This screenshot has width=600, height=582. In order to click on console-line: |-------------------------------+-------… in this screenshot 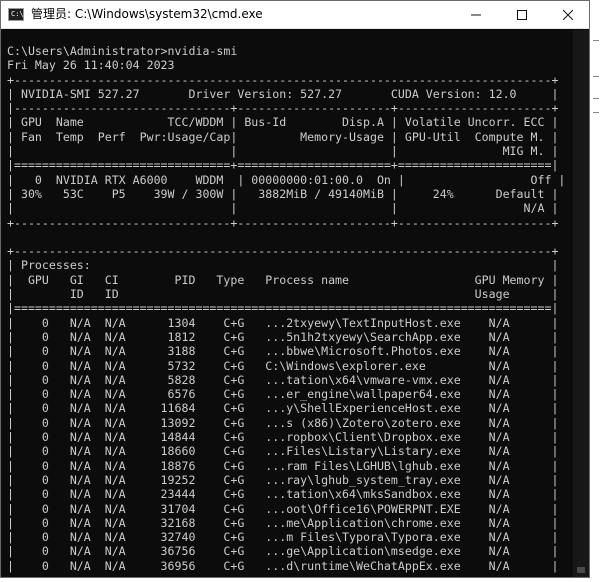, I will do `click(283, 108)`.